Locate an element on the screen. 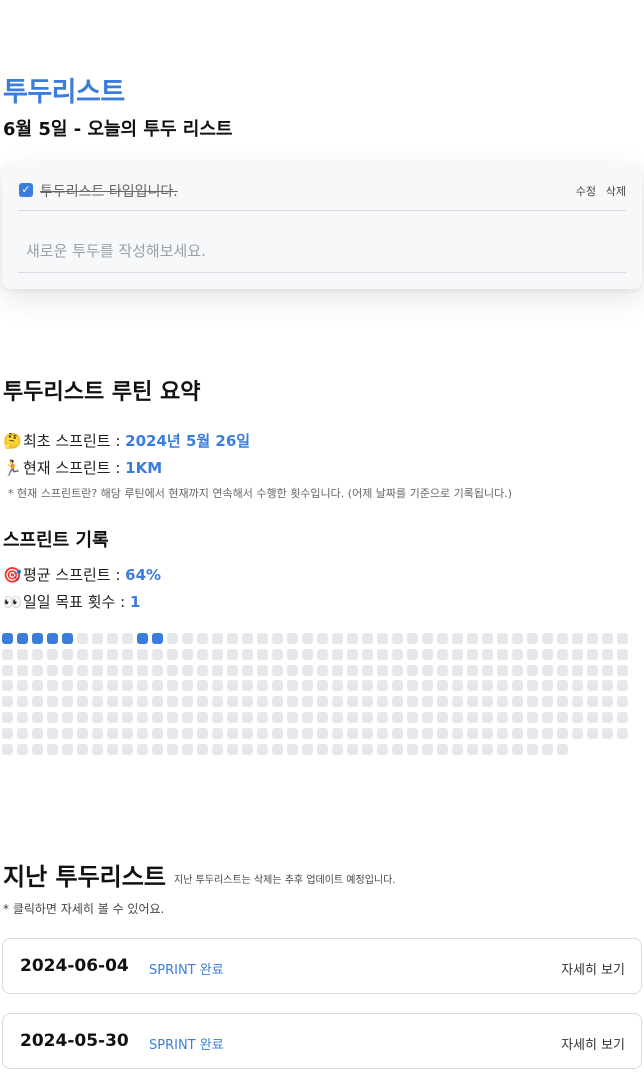 Image resolution: width=644 pixels, height=1083 pixels. todo-checkbox: ✓ is located at coordinates (26, 190).